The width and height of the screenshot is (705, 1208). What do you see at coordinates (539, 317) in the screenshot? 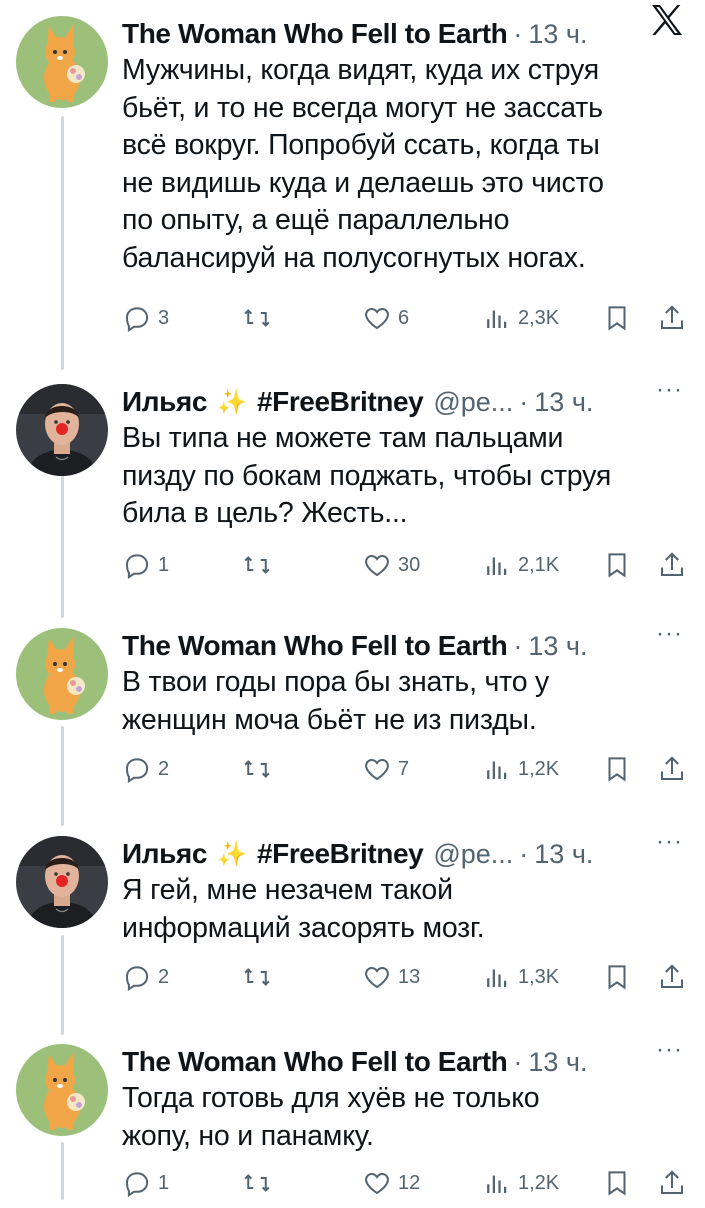
I see `view-count: 2,3K` at bounding box center [539, 317].